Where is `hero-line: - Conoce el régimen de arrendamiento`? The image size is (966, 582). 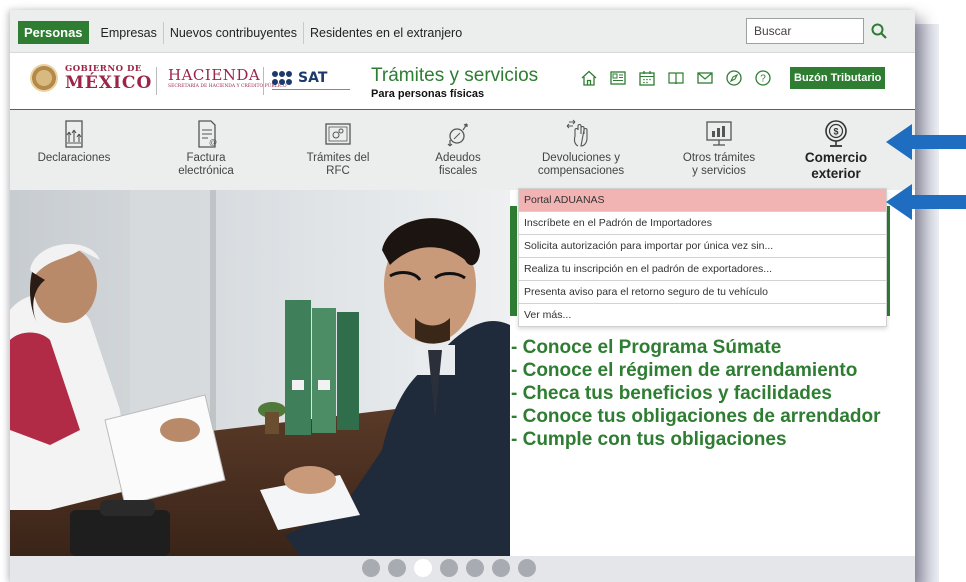 hero-line: - Conoce el régimen de arrendamiento is located at coordinates (684, 370).